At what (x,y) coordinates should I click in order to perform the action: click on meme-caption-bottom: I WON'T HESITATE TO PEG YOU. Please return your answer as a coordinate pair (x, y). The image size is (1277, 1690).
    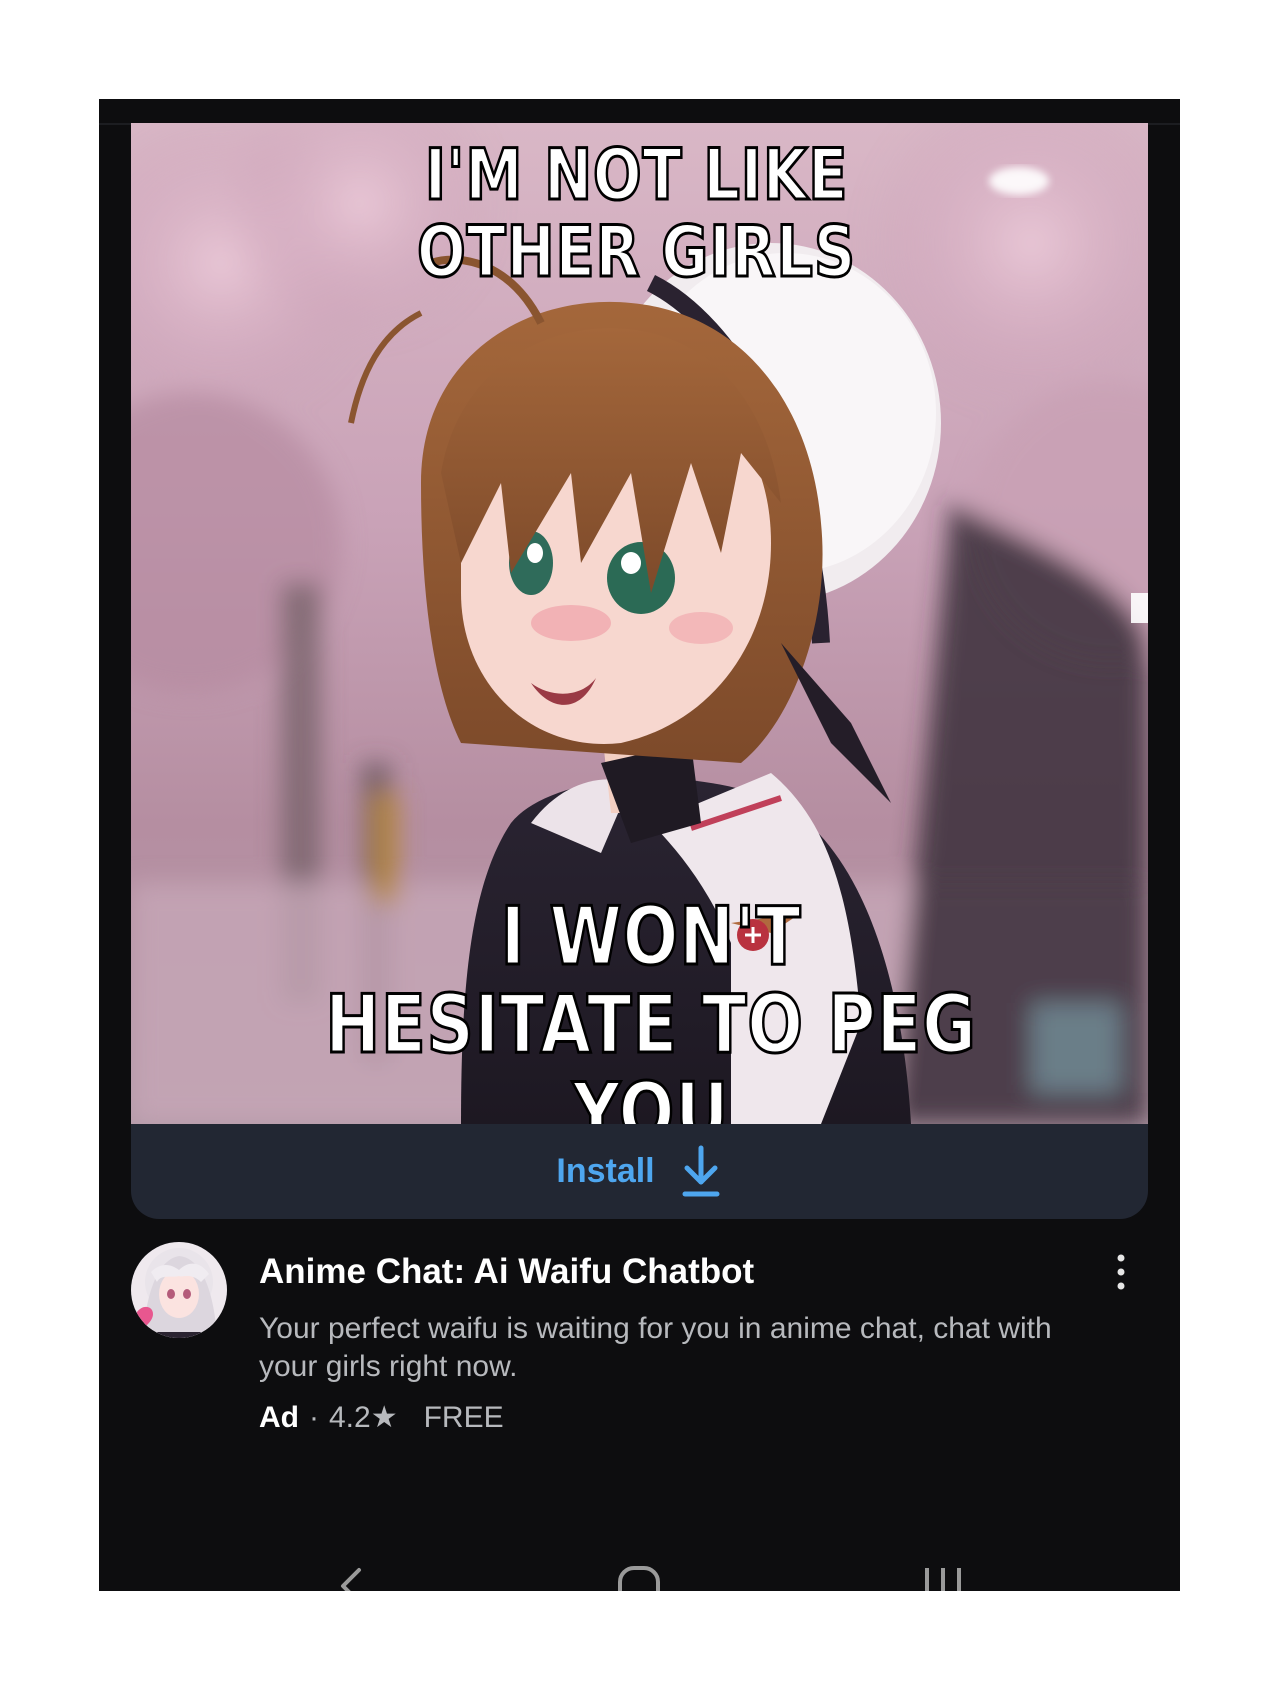
    Looking at the image, I should click on (650, 1007).